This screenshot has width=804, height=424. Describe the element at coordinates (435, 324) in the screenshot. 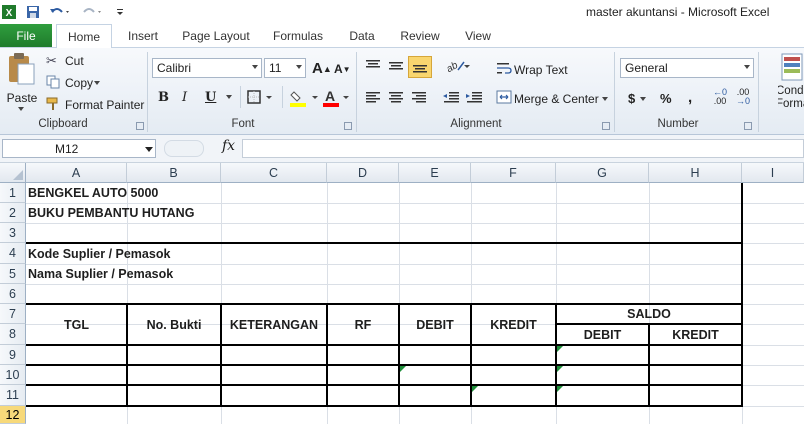

I see `cell-e7: DEBIT` at that location.